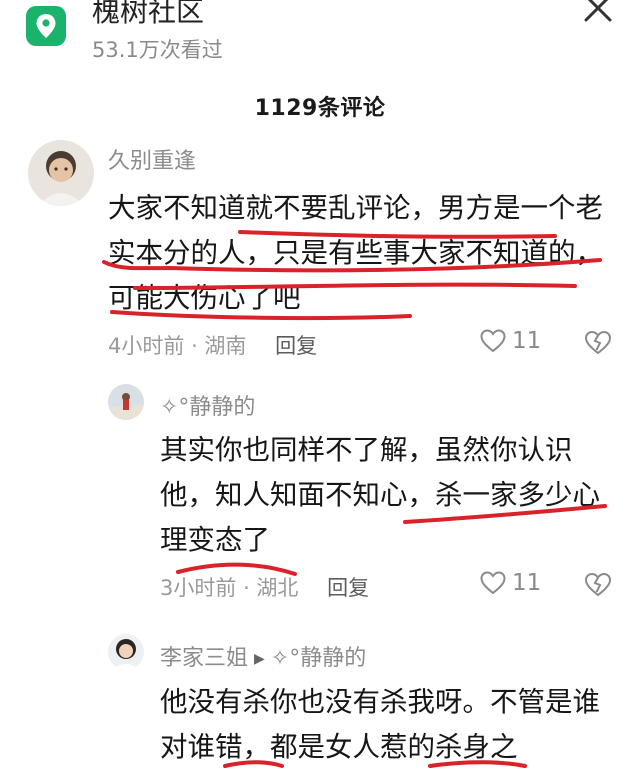  Describe the element at coordinates (207, 405) in the screenshot. I see `comment-username: ✧°静静的` at that location.